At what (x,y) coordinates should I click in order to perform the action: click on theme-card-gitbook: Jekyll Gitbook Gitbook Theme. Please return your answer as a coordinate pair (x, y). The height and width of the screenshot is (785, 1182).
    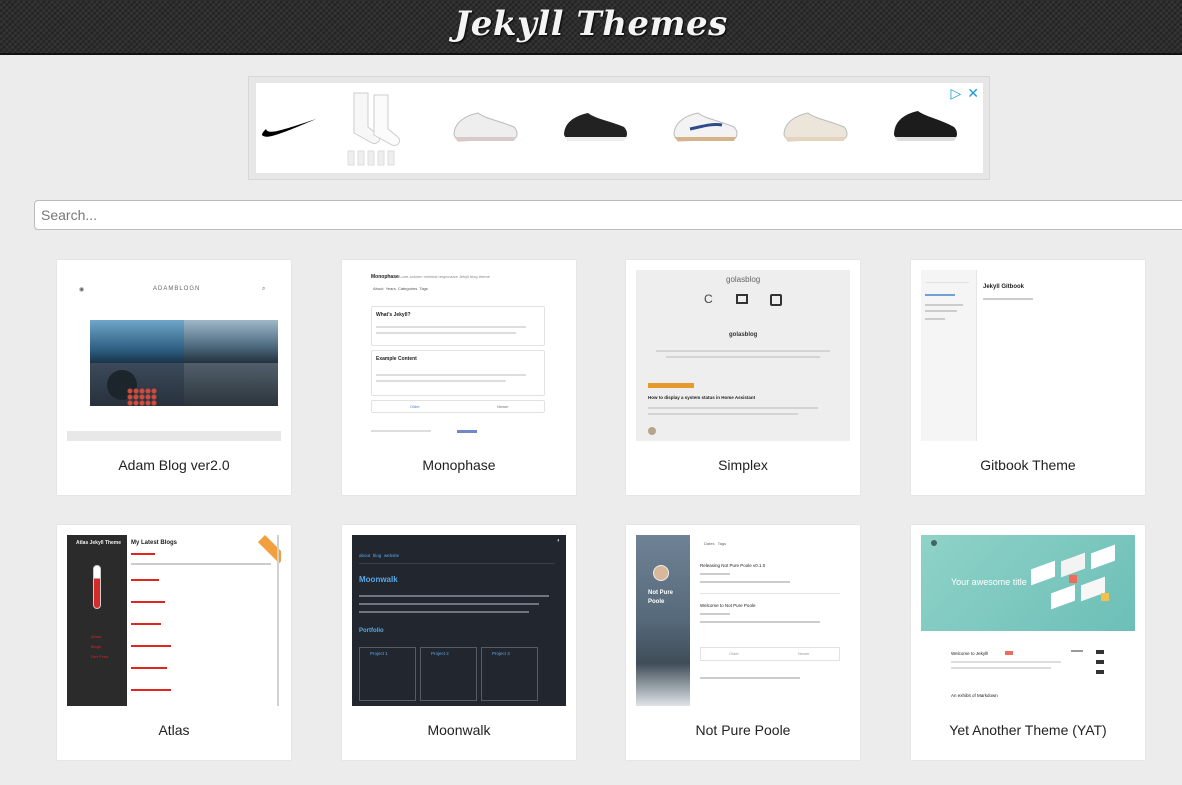
    Looking at the image, I should click on (1028, 377).